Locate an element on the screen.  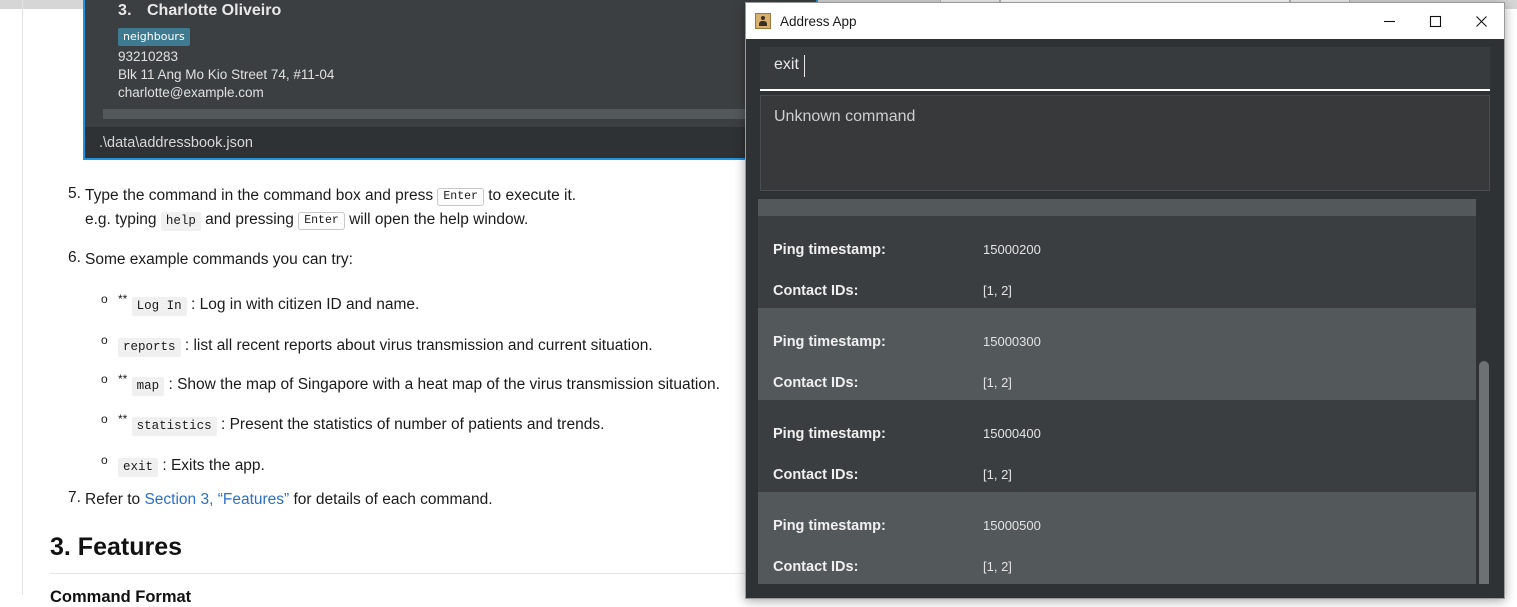
address-book-icon is located at coordinates (763, 21).